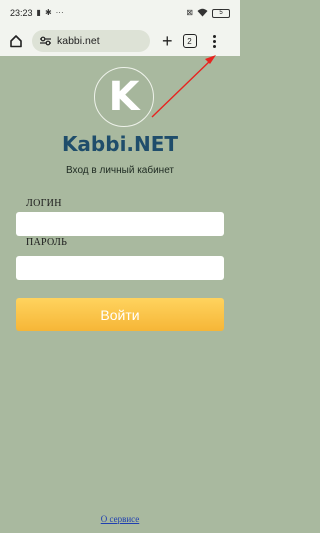  I want to click on status-right: ⊠ 5, so click(208, 13).